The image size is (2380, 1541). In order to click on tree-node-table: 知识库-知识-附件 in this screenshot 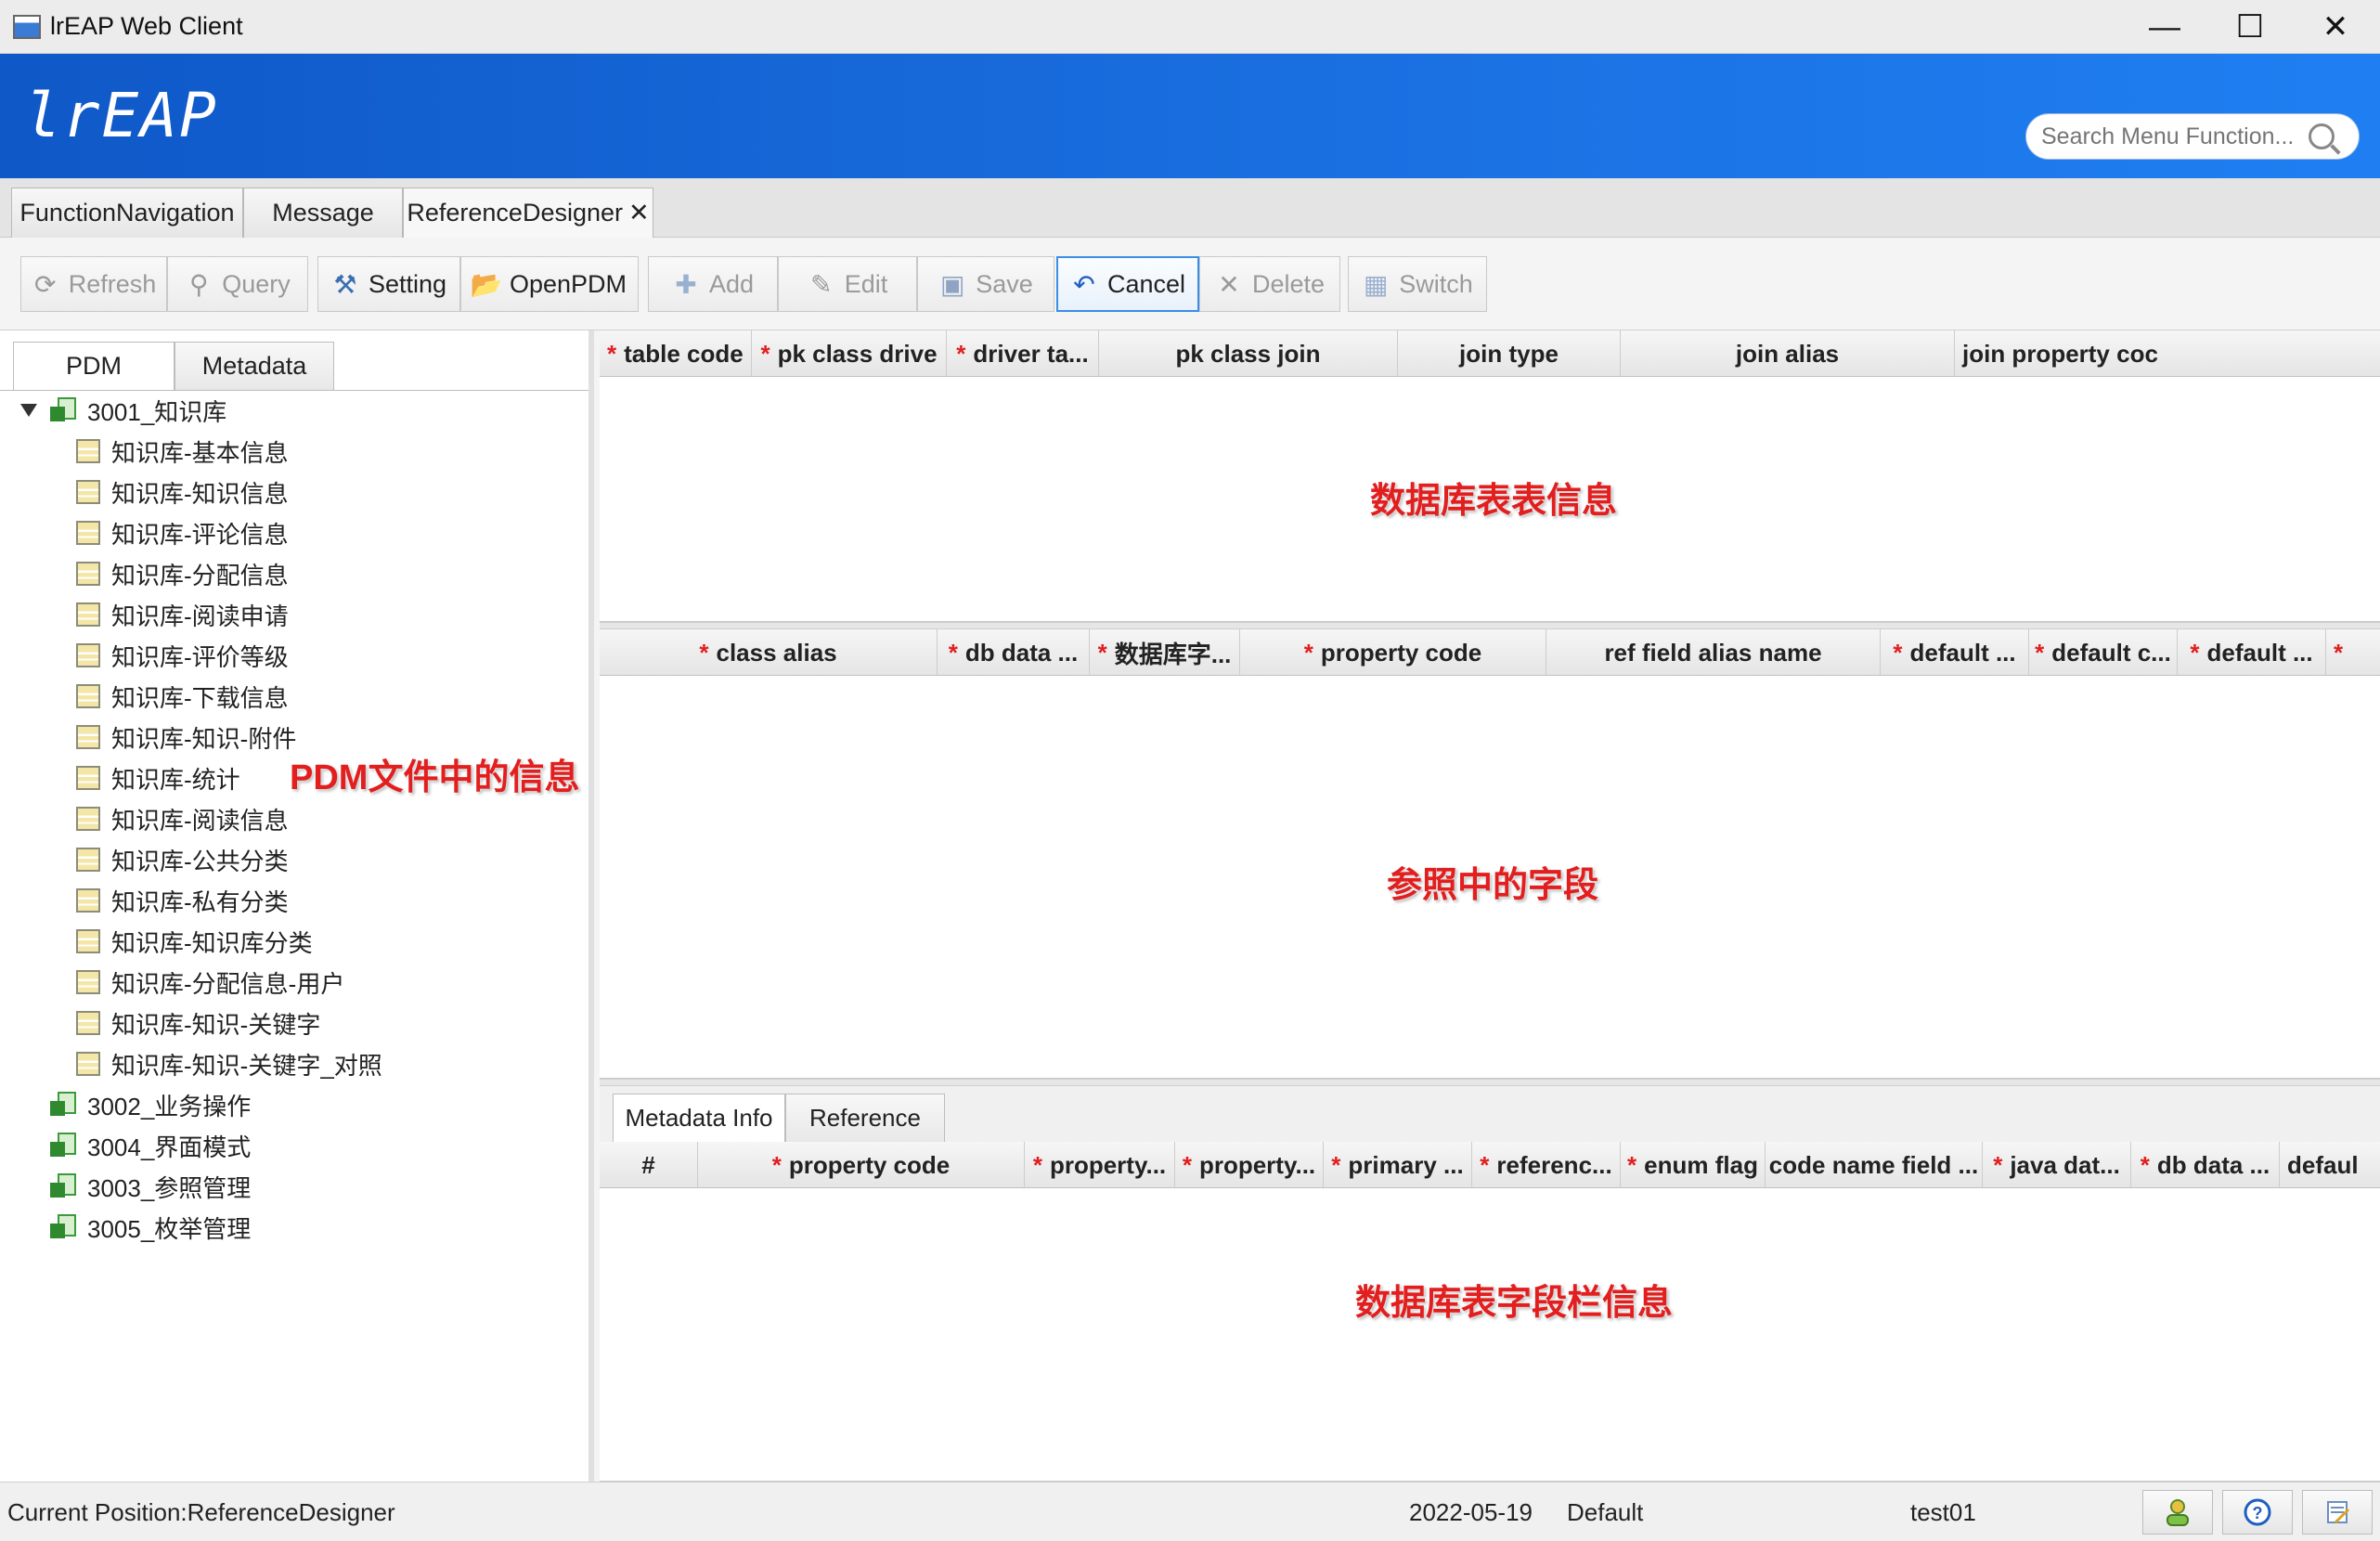, I will do `click(186, 737)`.